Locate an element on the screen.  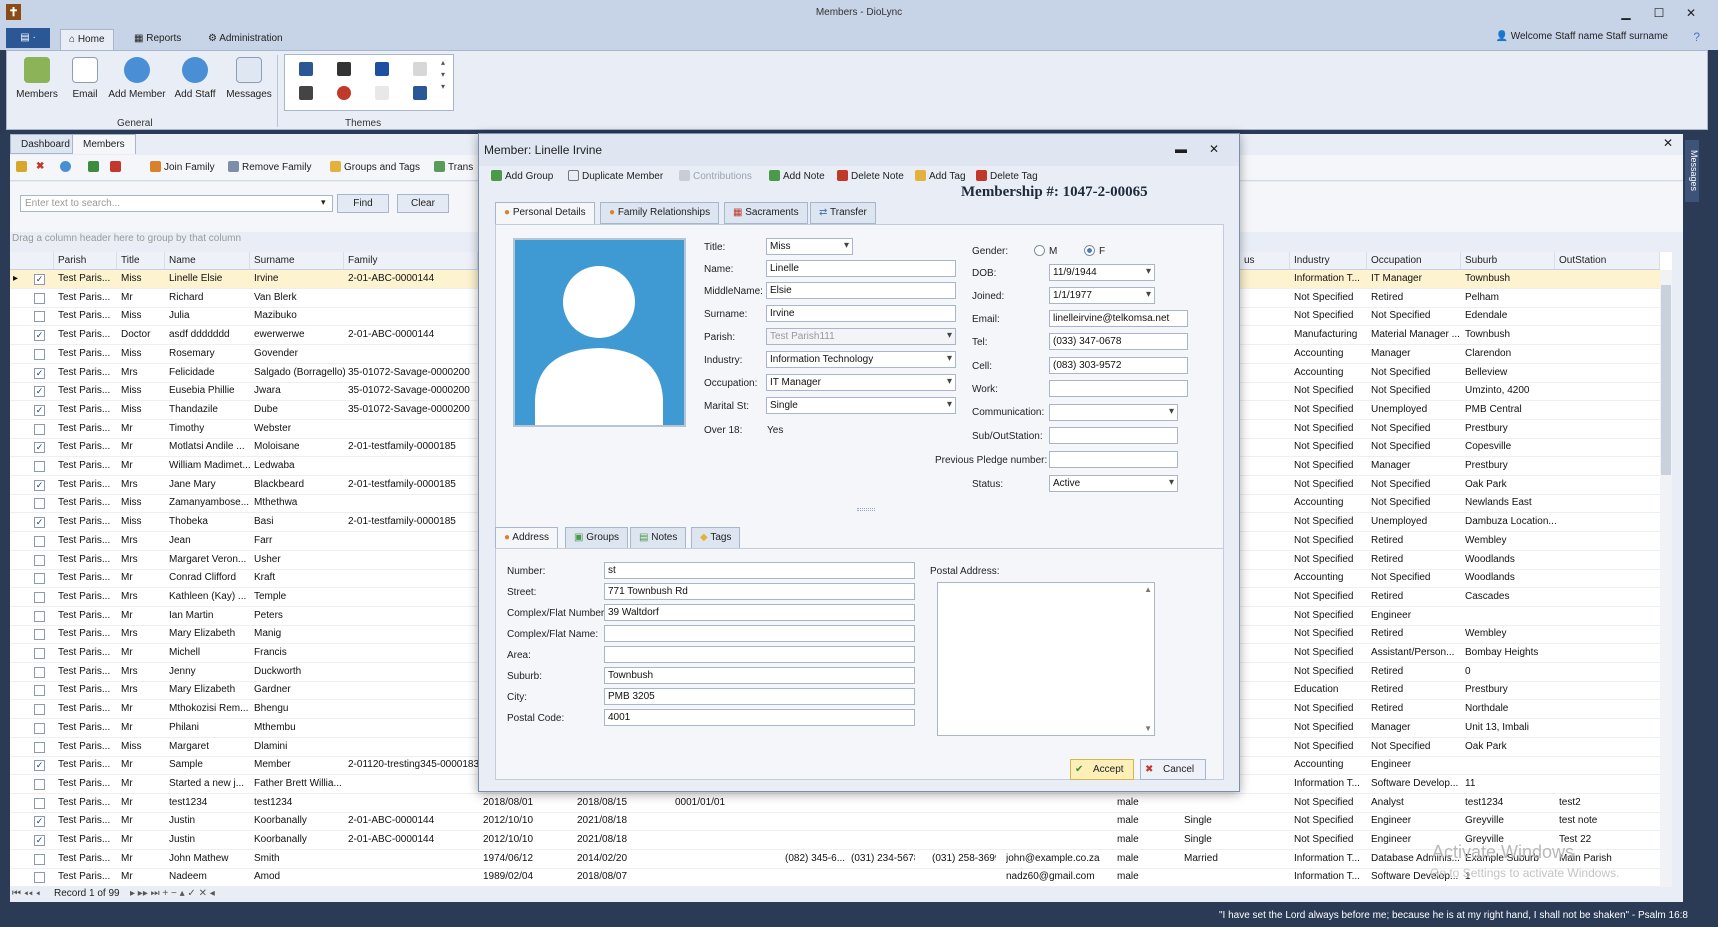
number-field: st is located at coordinates (759, 570).